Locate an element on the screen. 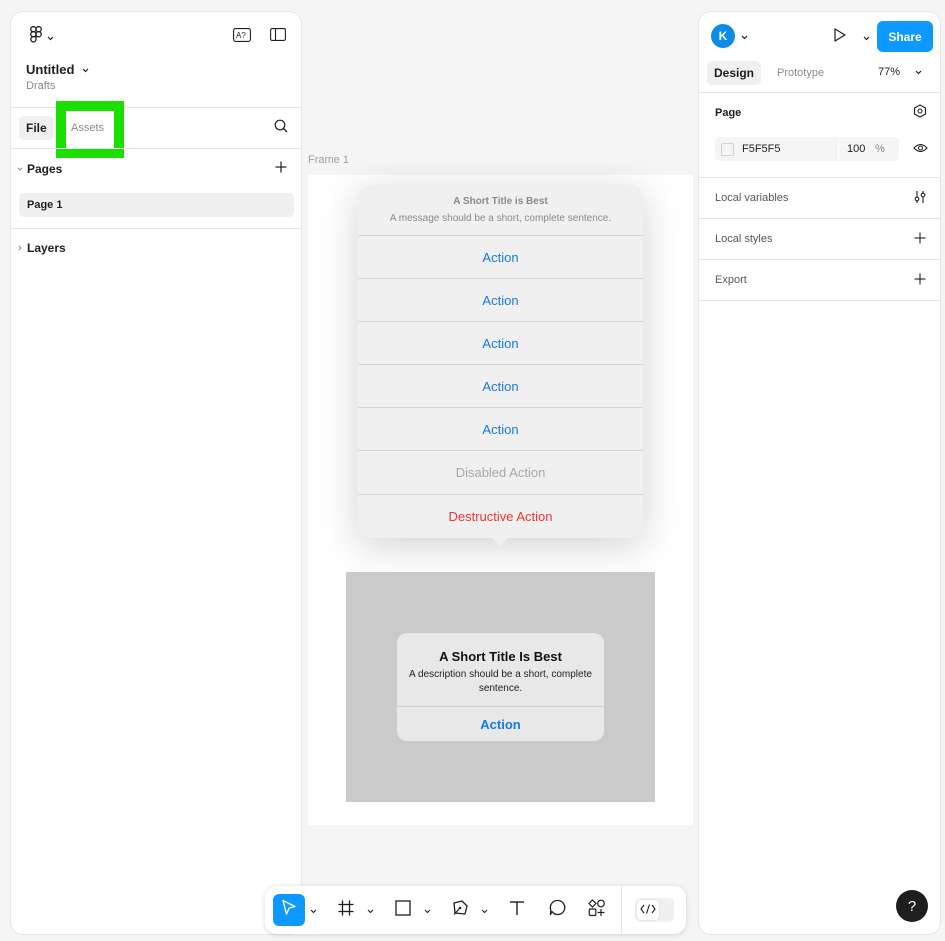 Image resolution: width=945 pixels, height=941 pixels. alert-action-button: Action is located at coordinates (500, 723).